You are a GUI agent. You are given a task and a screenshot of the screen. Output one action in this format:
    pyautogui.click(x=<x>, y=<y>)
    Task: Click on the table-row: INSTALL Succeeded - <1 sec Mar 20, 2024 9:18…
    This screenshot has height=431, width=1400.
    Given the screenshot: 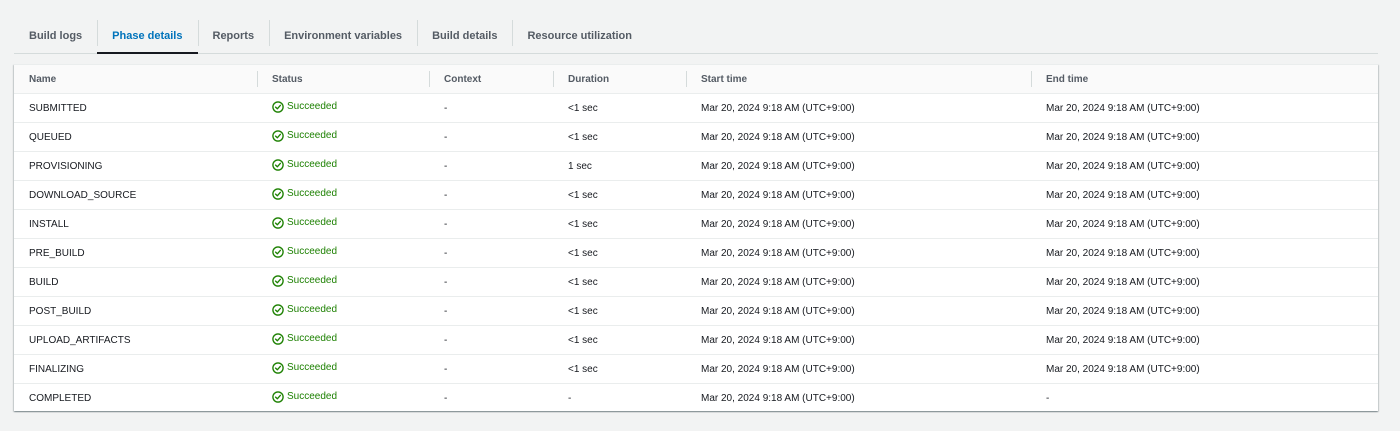 What is the action you would take?
    pyautogui.click(x=696, y=224)
    